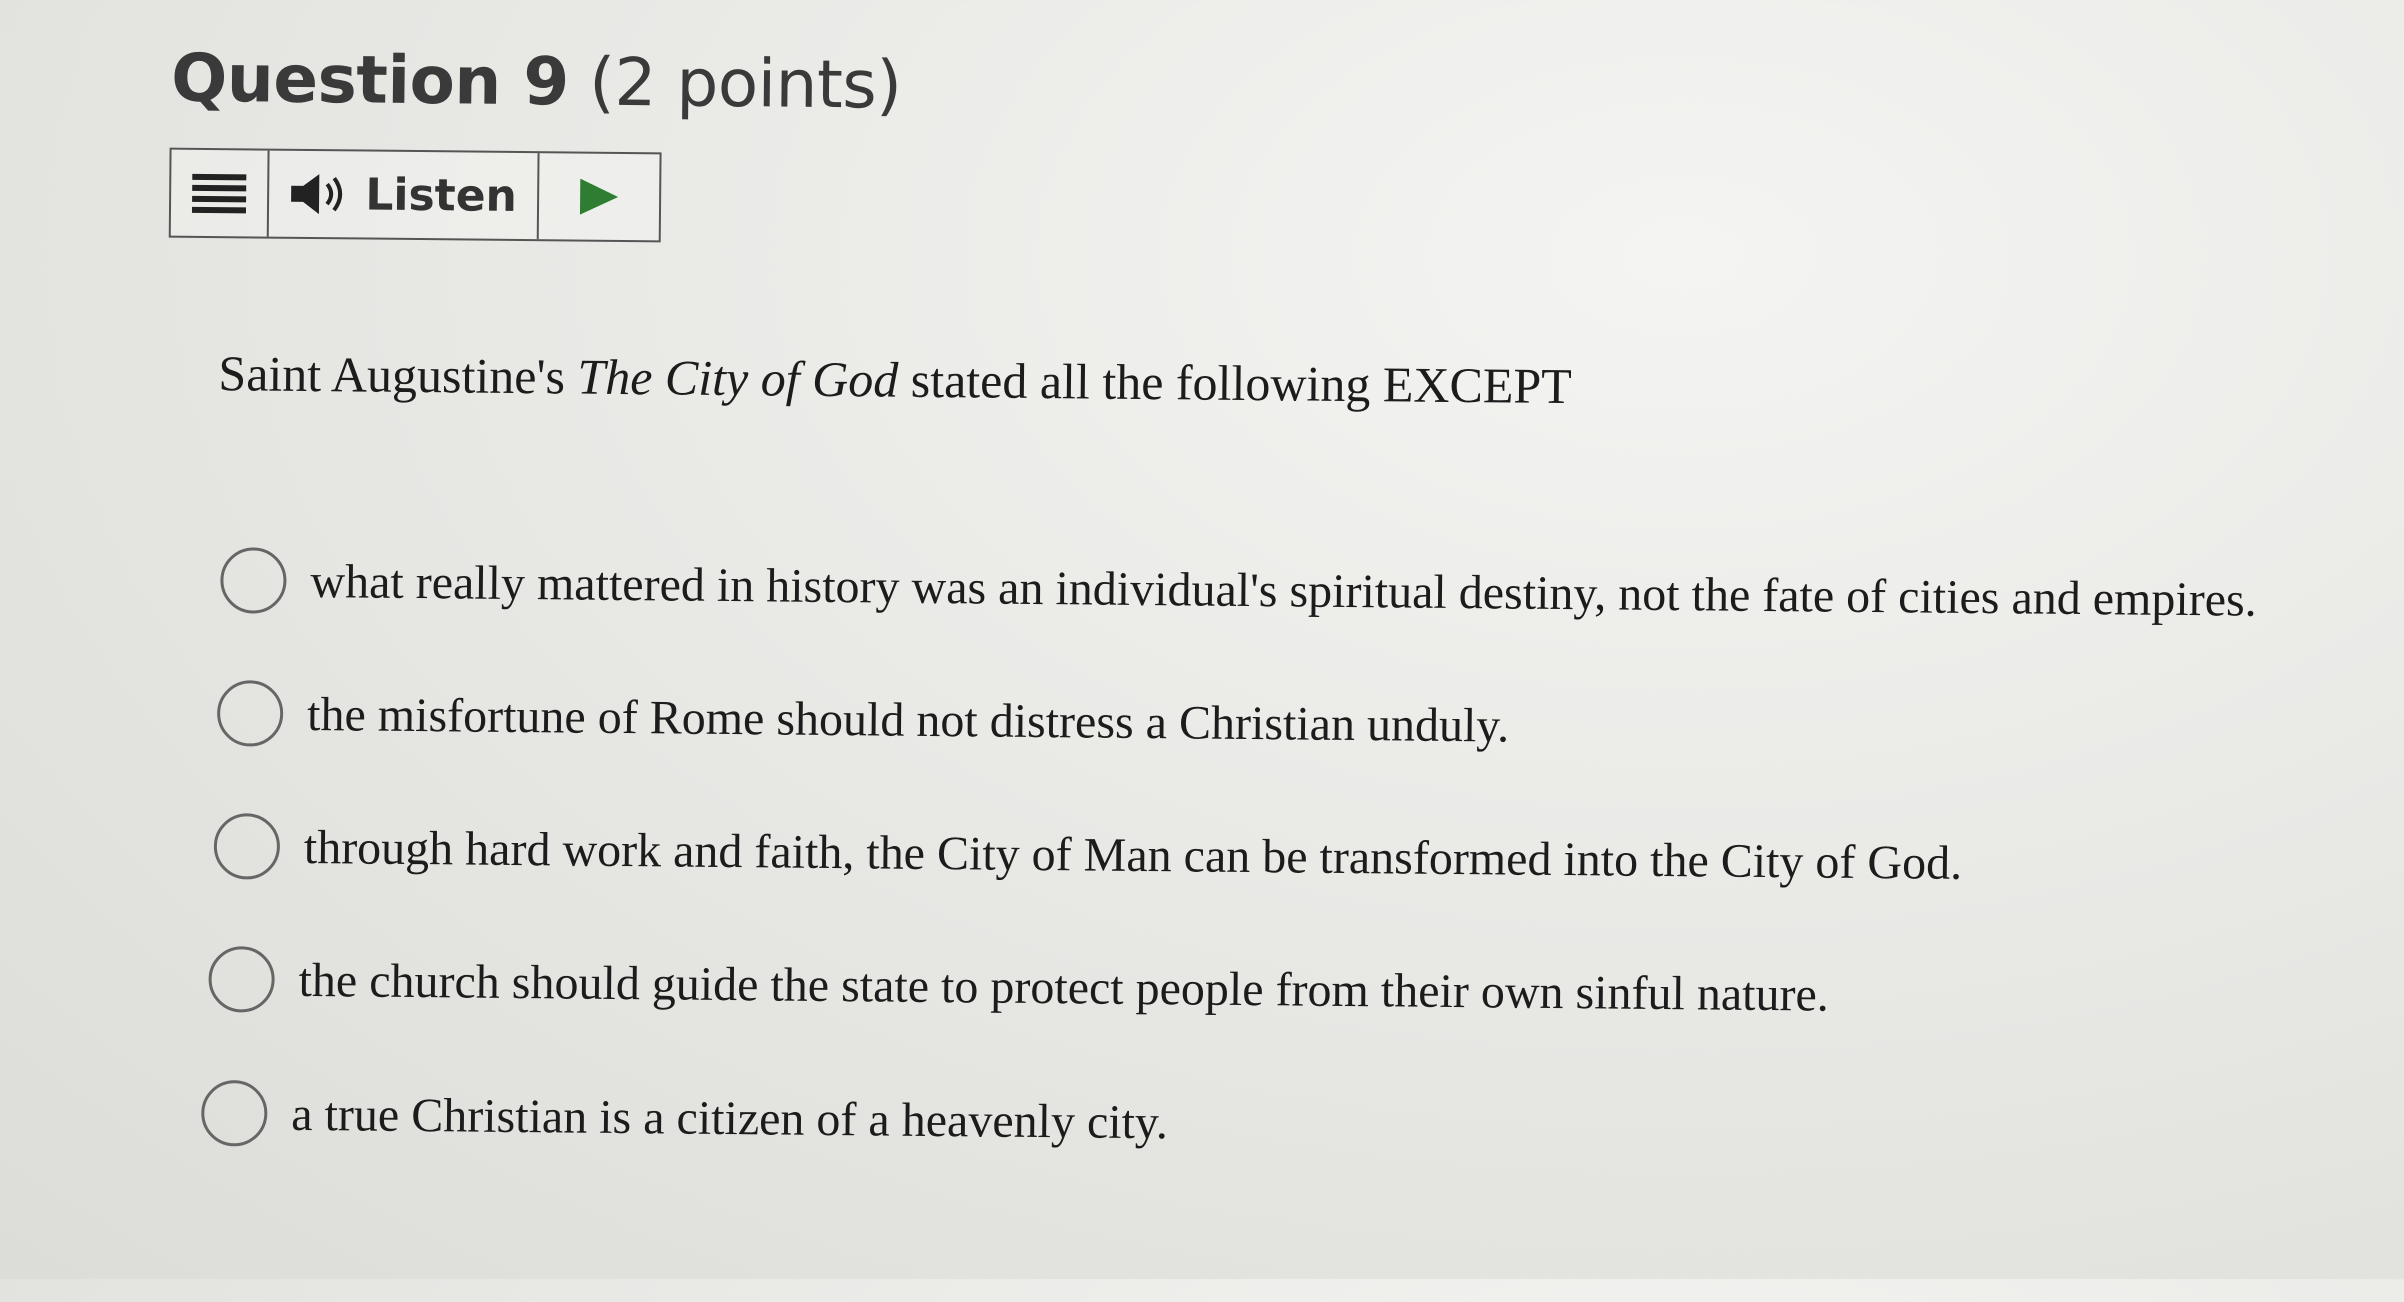 The image size is (2404, 1302). What do you see at coordinates (738, 378) in the screenshot?
I see `prompt-book-title: The City of God` at bounding box center [738, 378].